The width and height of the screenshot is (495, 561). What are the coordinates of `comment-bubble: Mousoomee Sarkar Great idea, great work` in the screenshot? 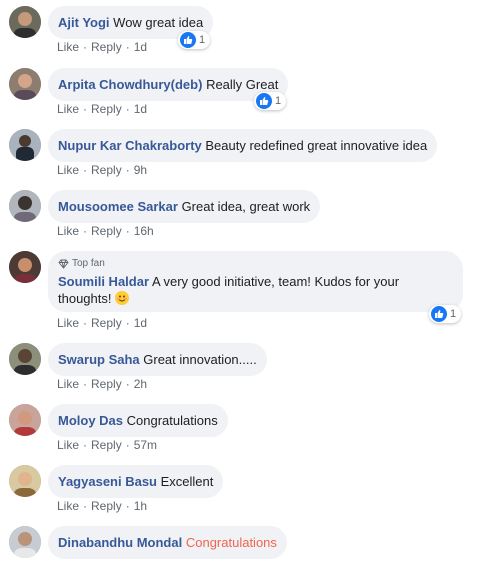 It's located at (184, 206).